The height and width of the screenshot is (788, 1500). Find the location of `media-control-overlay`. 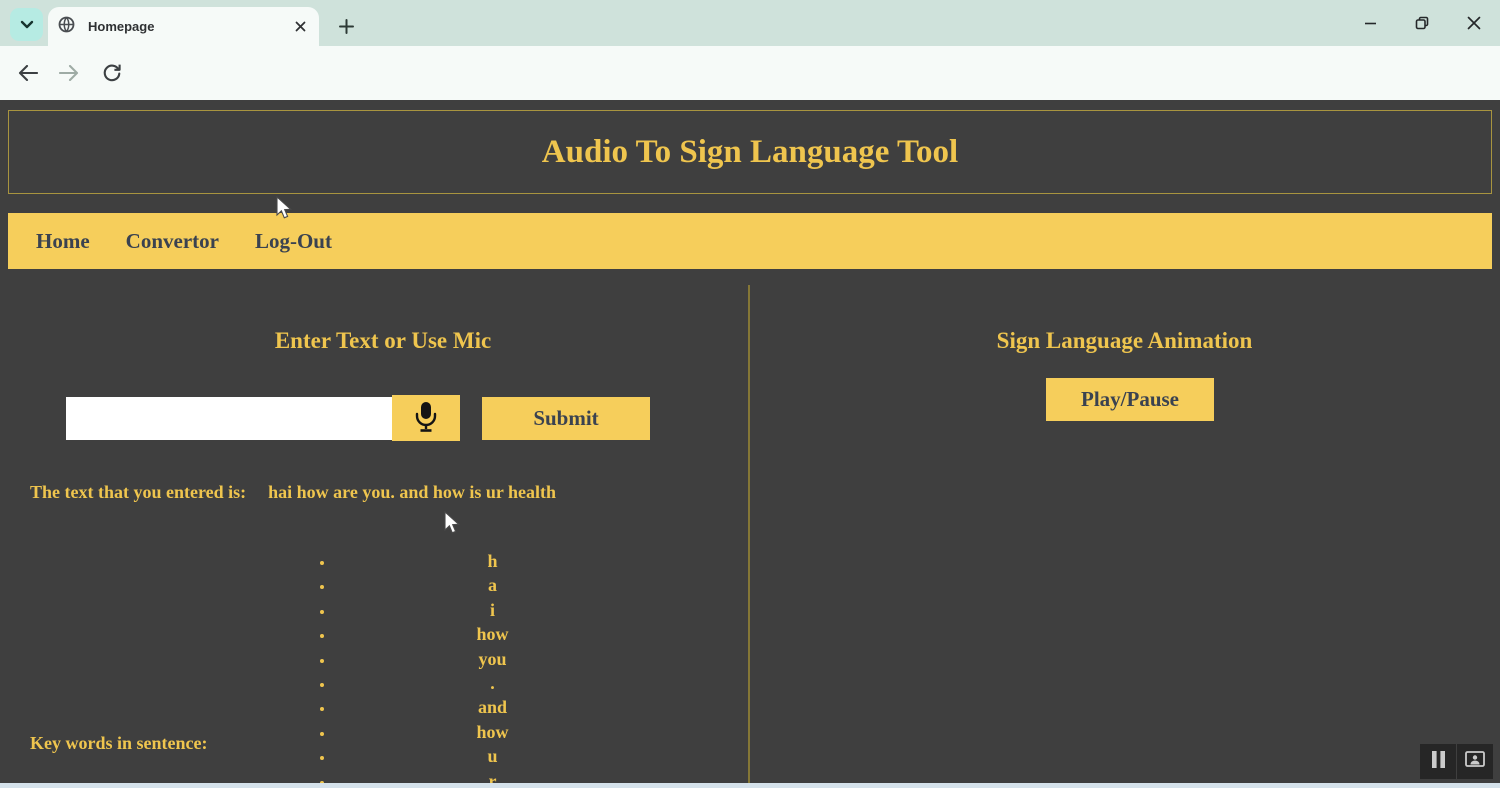

media-control-overlay is located at coordinates (1456, 761).